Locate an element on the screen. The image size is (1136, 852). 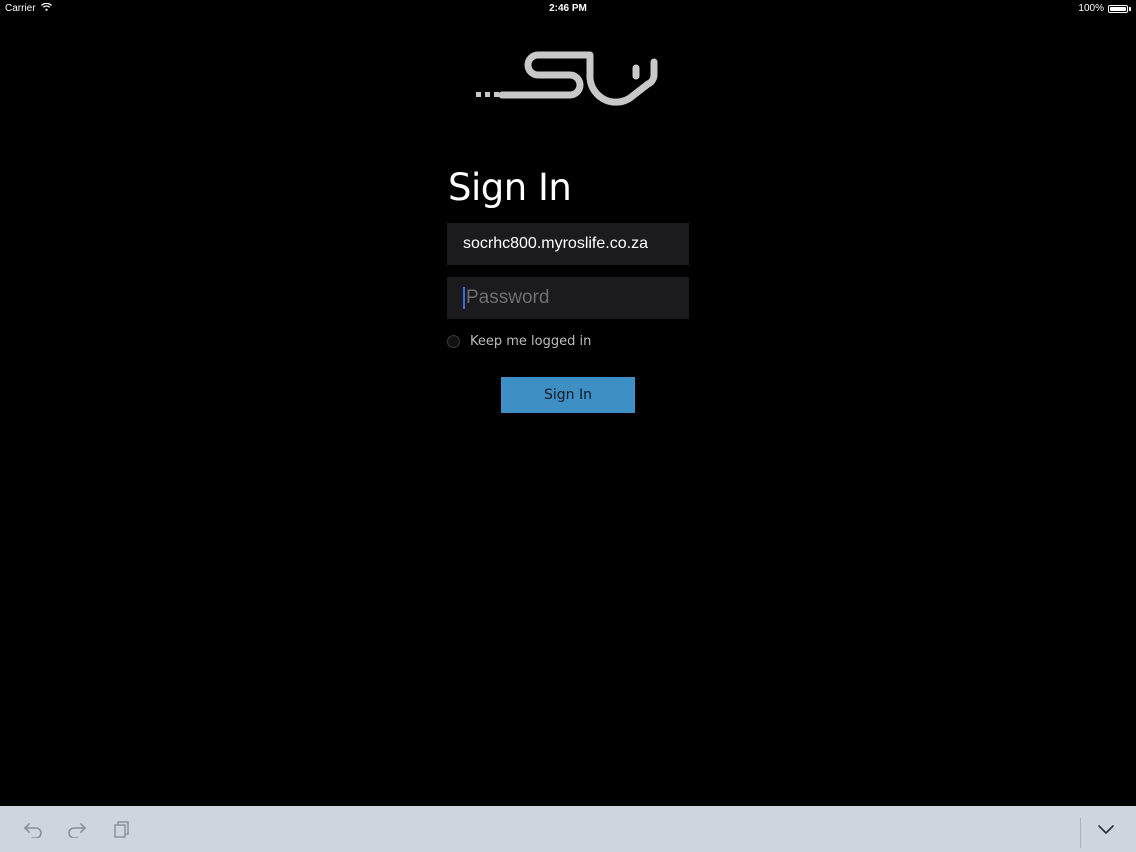
redo-icon is located at coordinates (77, 829).